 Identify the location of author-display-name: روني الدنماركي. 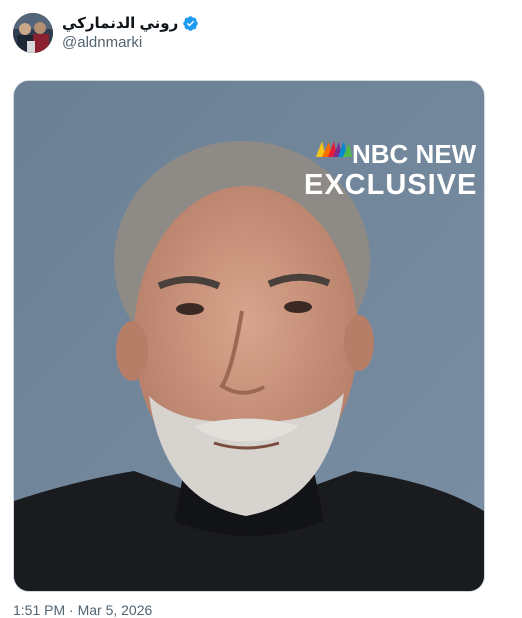
(120, 24).